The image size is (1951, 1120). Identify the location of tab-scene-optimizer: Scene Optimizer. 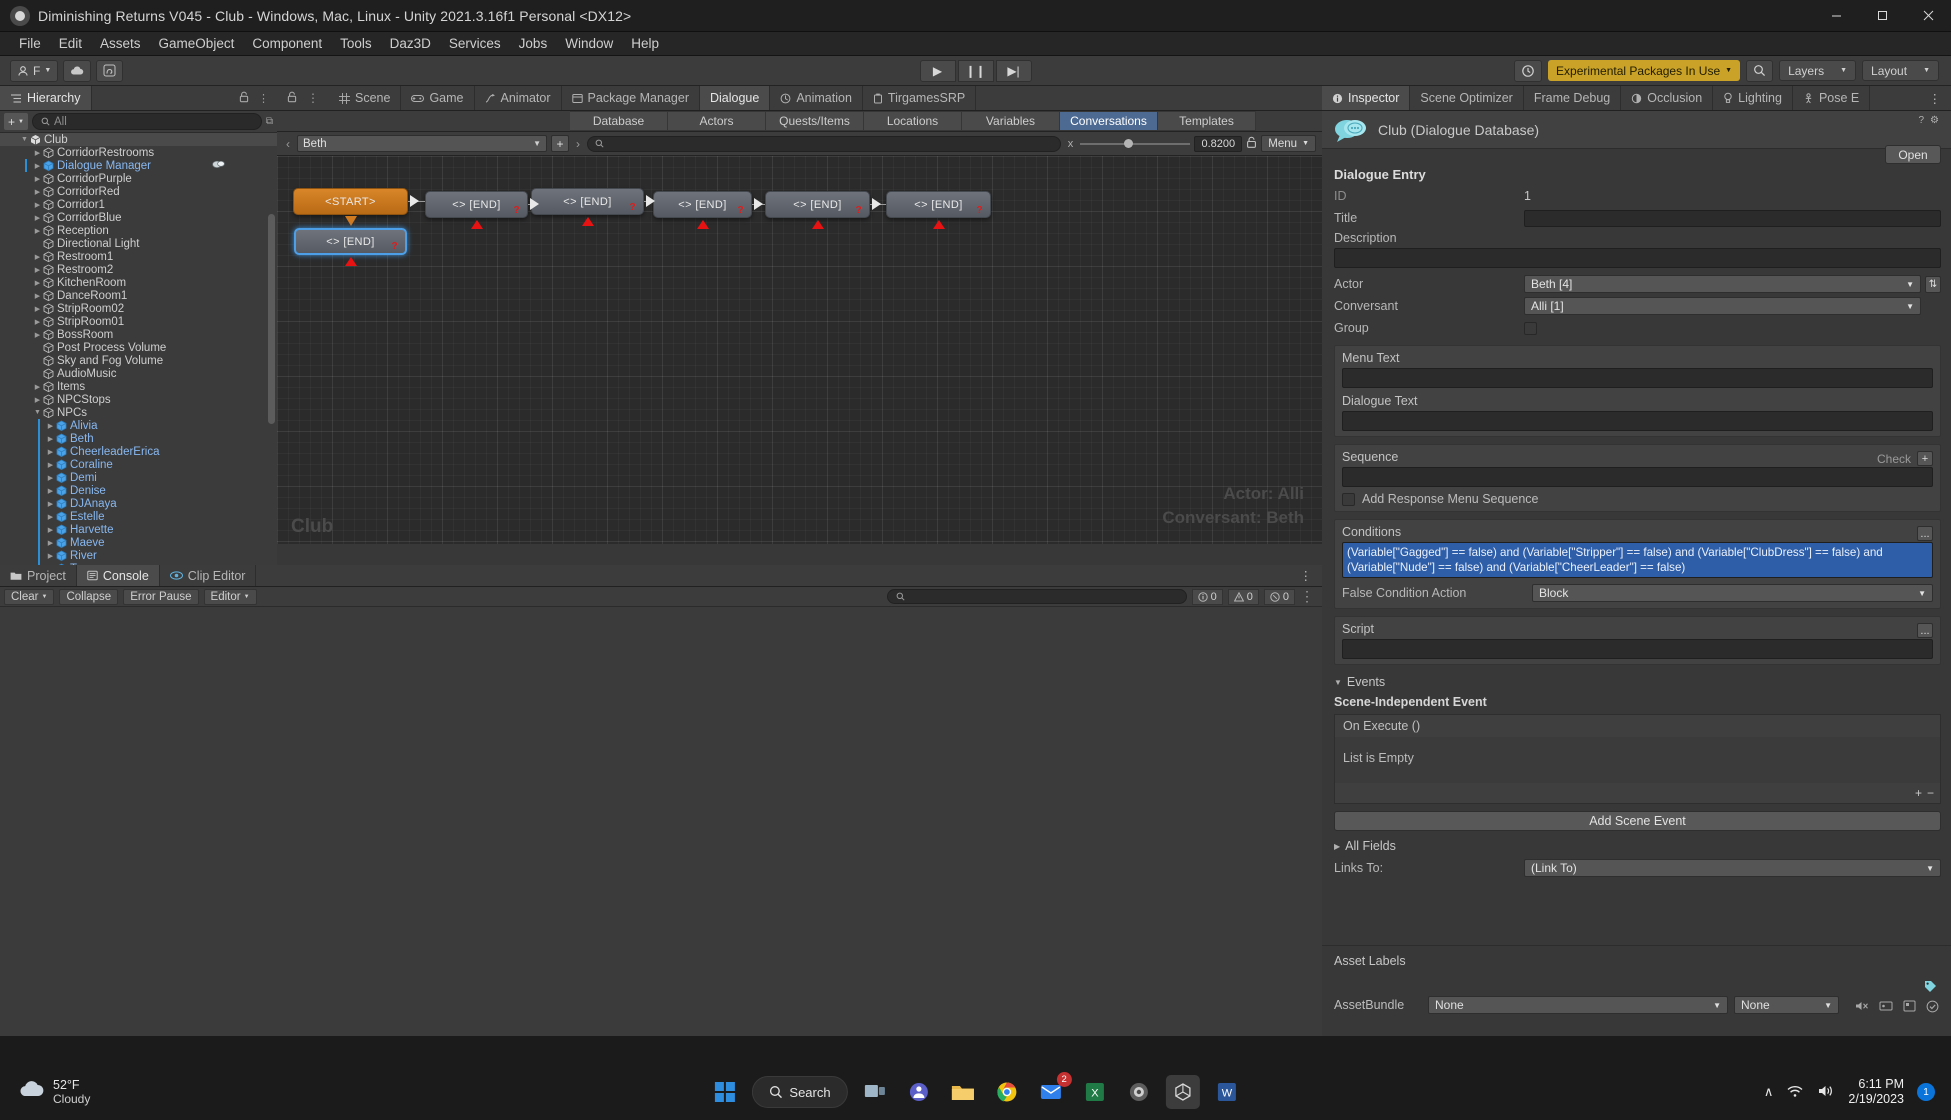
(1467, 98).